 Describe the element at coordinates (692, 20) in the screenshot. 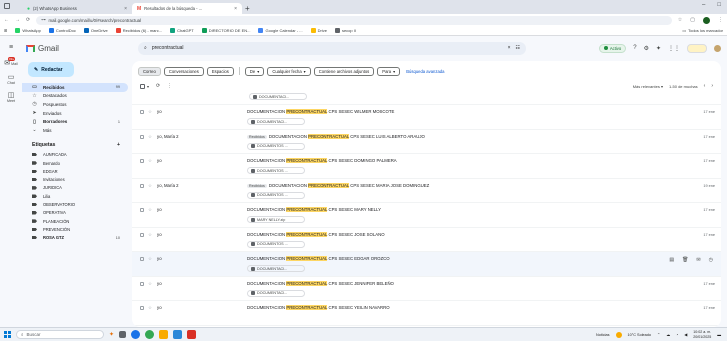

I see `side-panel-icon: ▢` at that location.